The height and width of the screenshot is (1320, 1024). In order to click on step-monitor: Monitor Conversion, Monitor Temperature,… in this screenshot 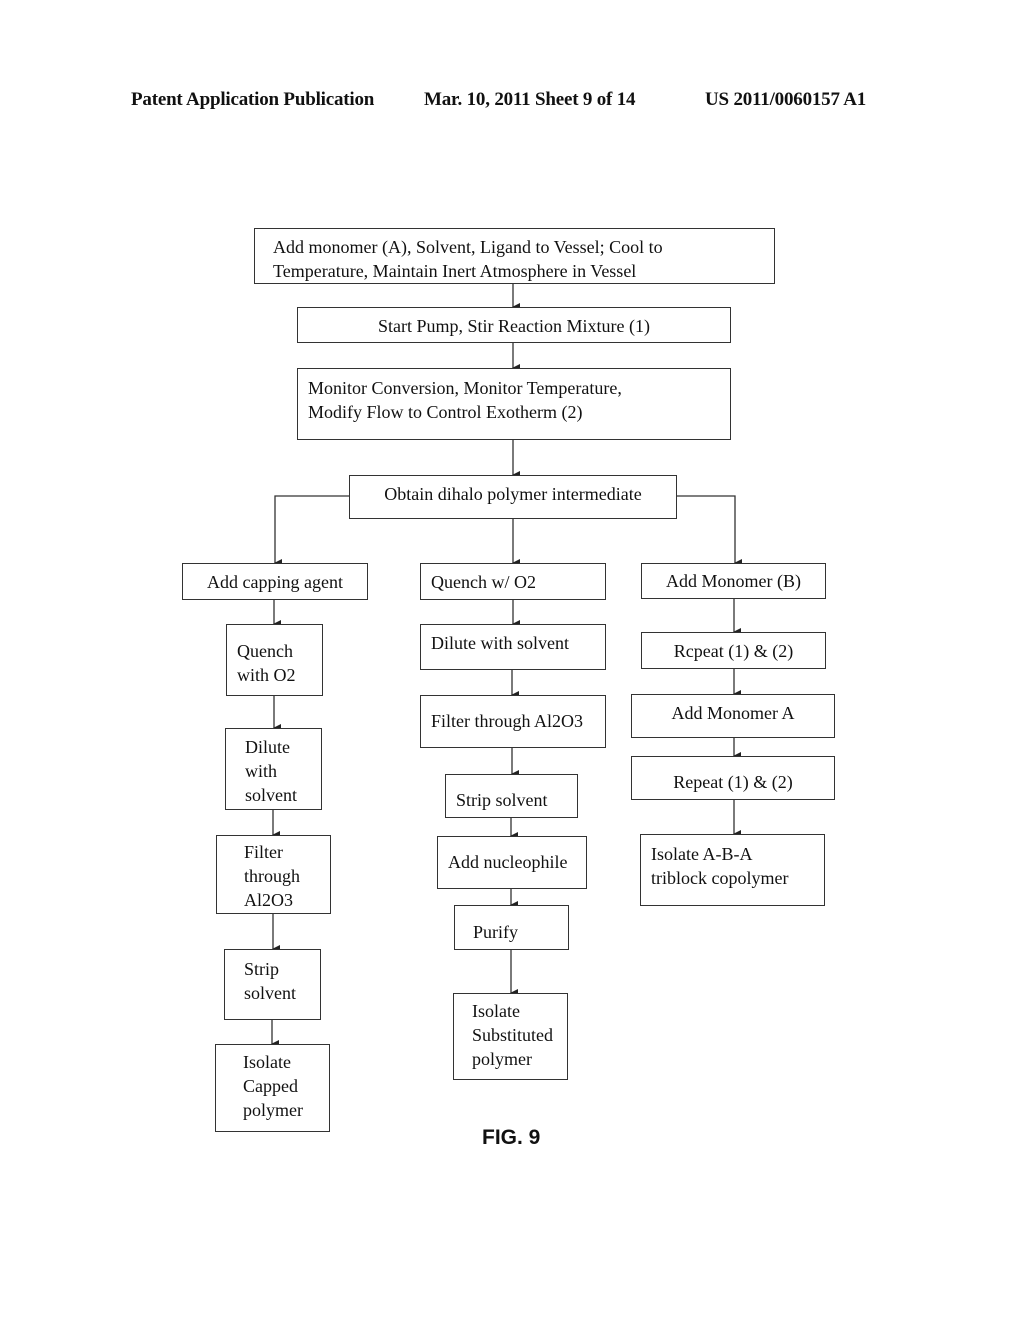, I will do `click(514, 404)`.